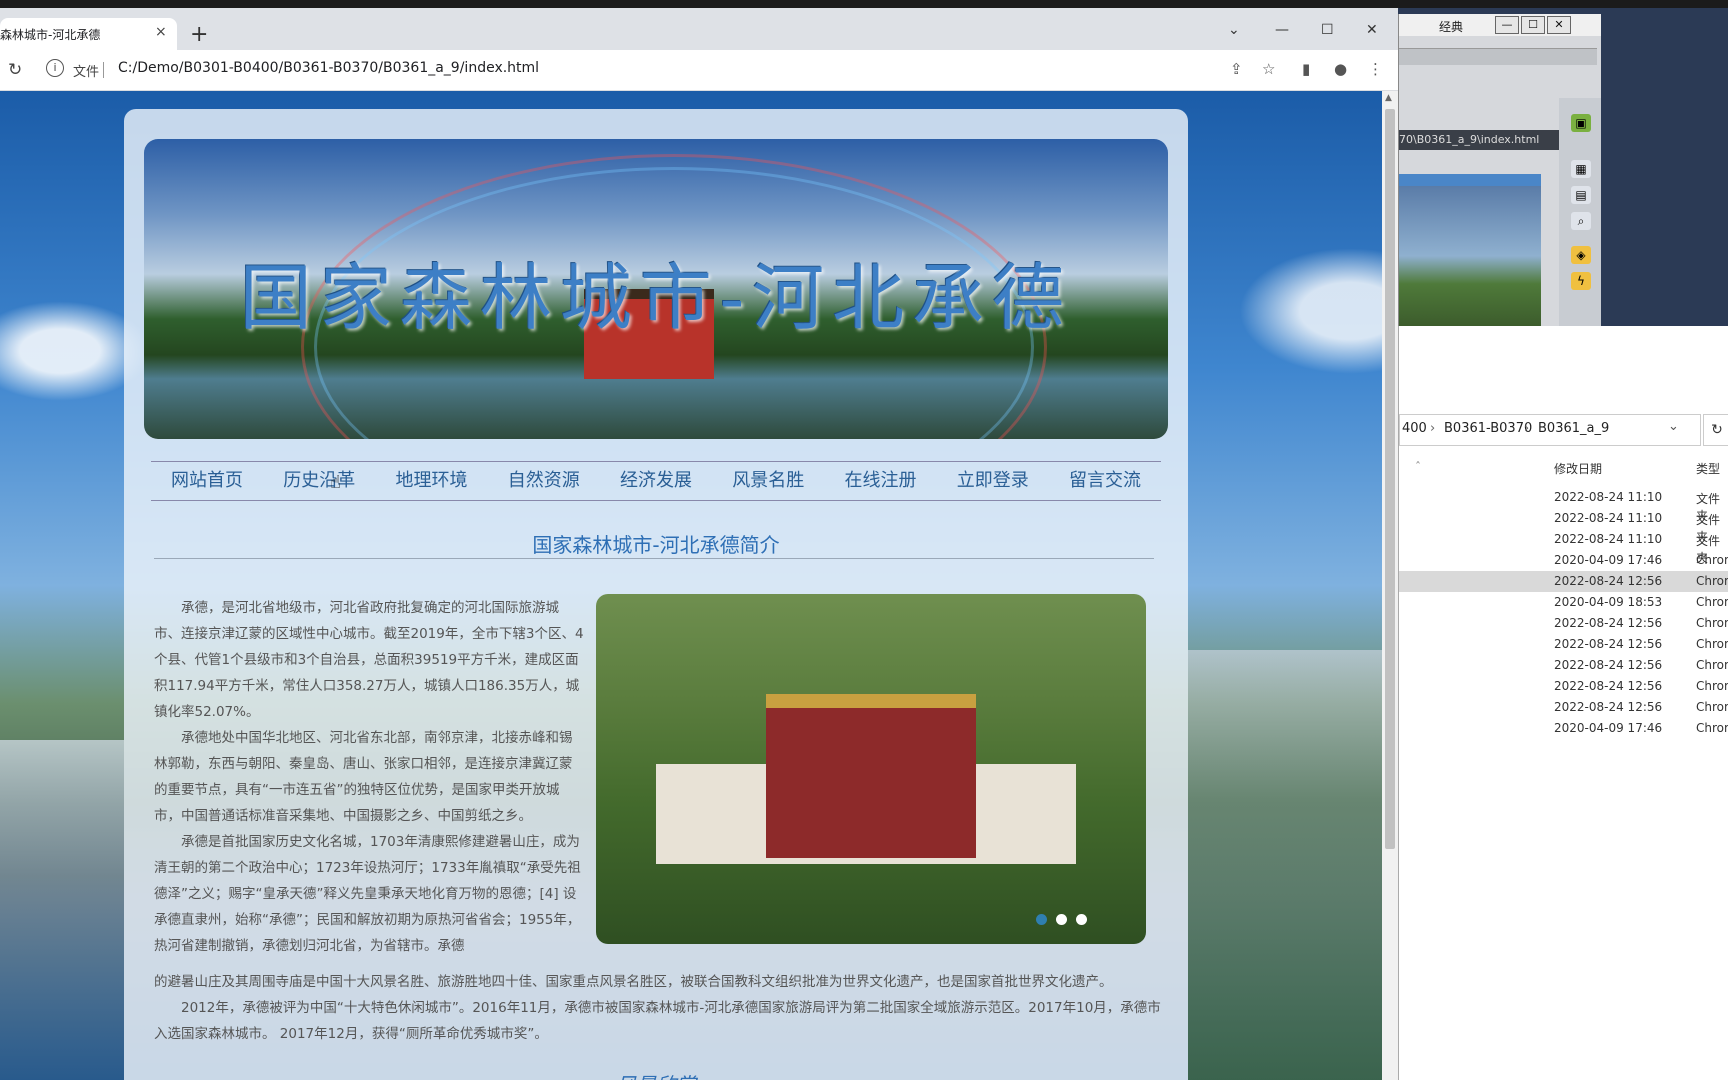 This screenshot has height=1080, width=1728. Describe the element at coordinates (656, 298) in the screenshot. I see `banner-title: 国家森林城市-河北承德` at that location.